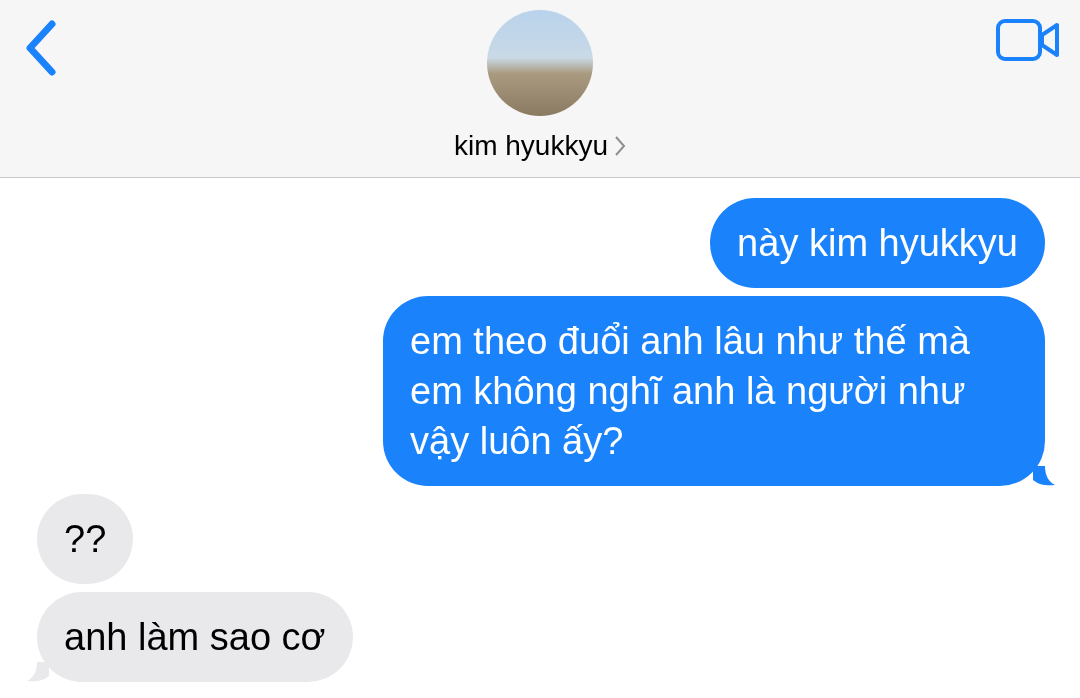  I want to click on contact-name: kim hyukkyu, so click(539, 146).